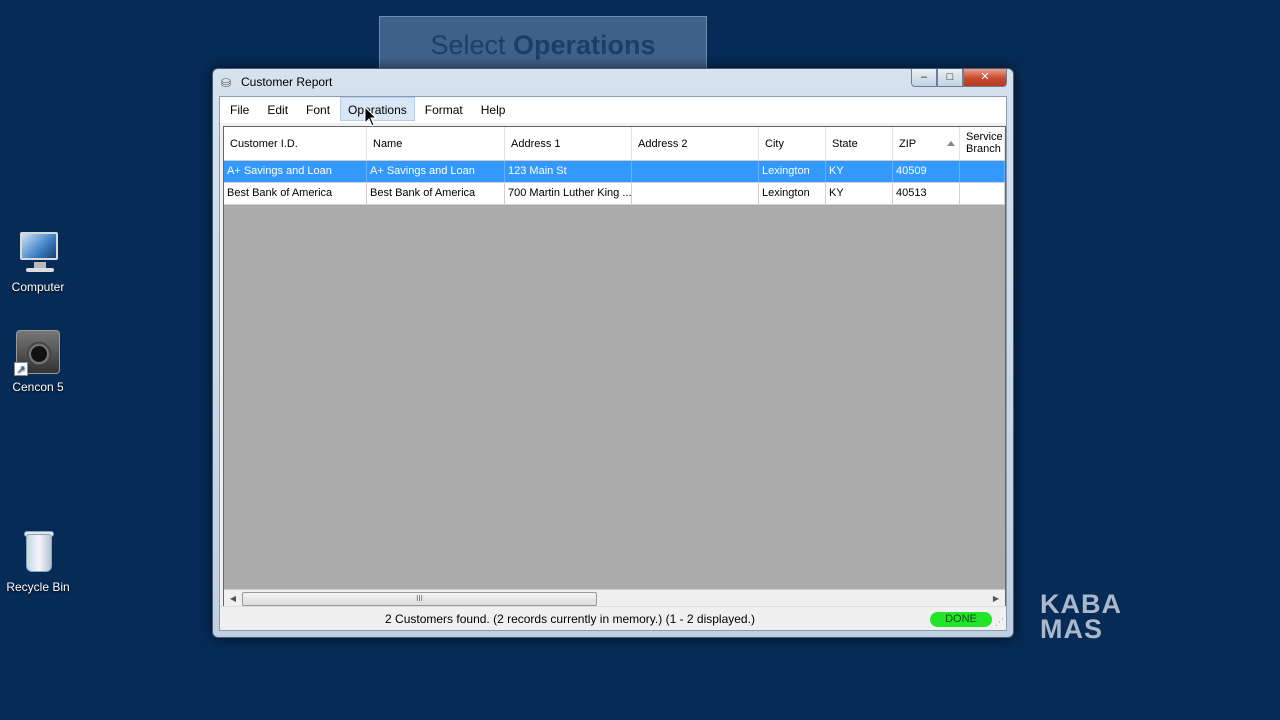 This screenshot has height=720, width=1280. Describe the element at coordinates (792, 143) in the screenshot. I see `column-header-city: City` at that location.